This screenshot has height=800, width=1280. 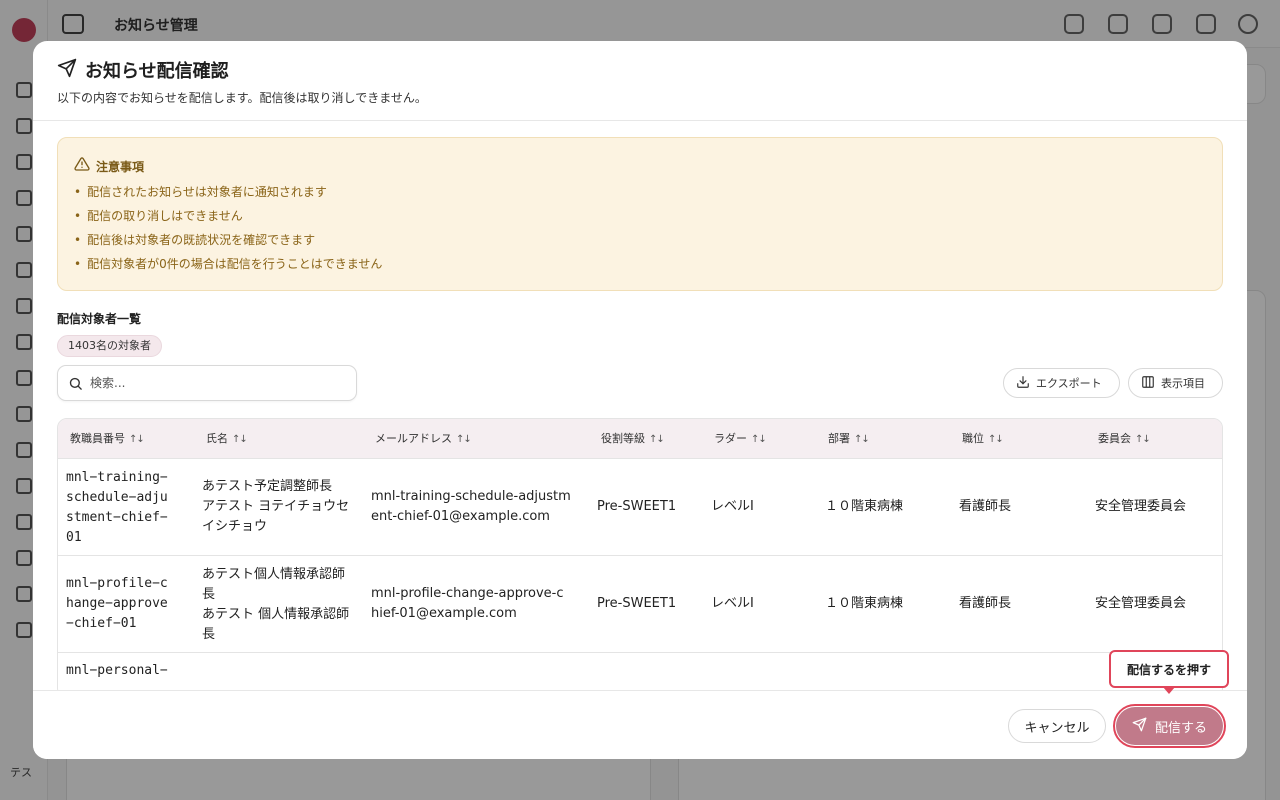 I want to click on instruction-tooltip: 配信するを押す, so click(x=1169, y=669).